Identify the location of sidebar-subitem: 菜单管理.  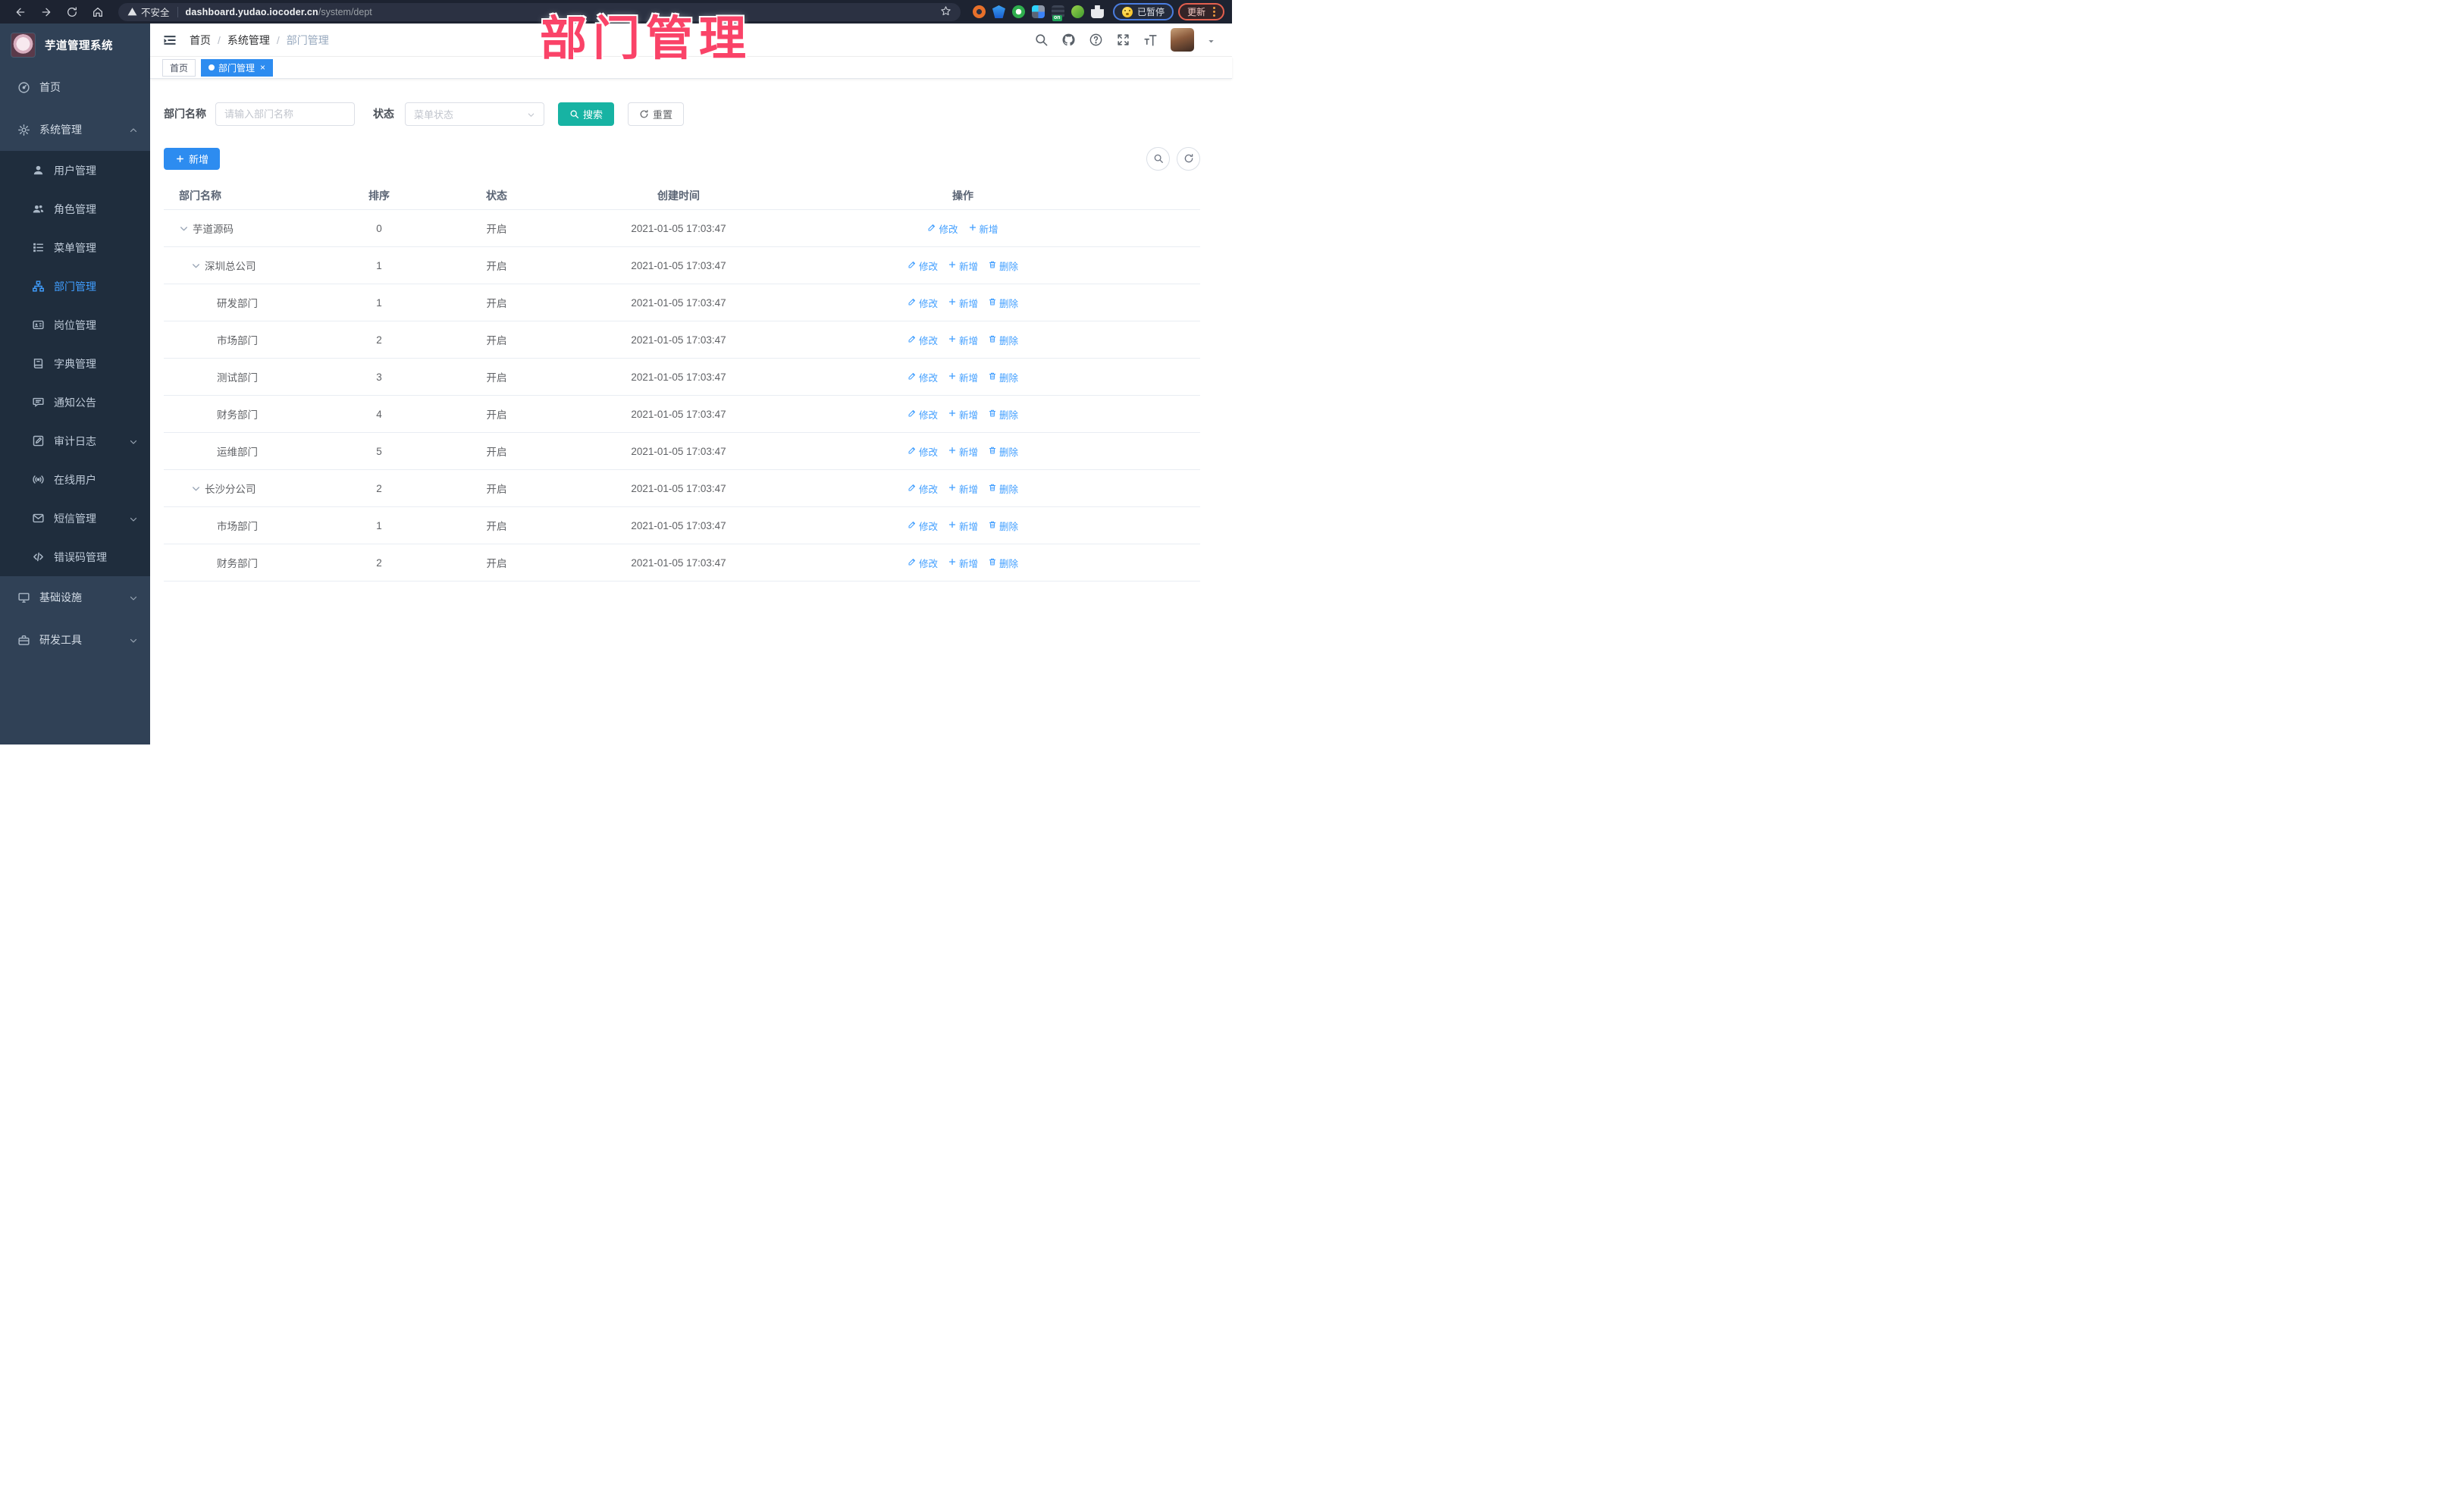
(75, 247).